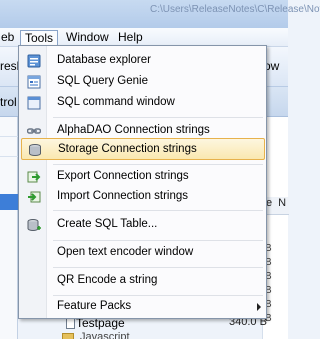  I want to click on control-label: trol, so click(8, 102).